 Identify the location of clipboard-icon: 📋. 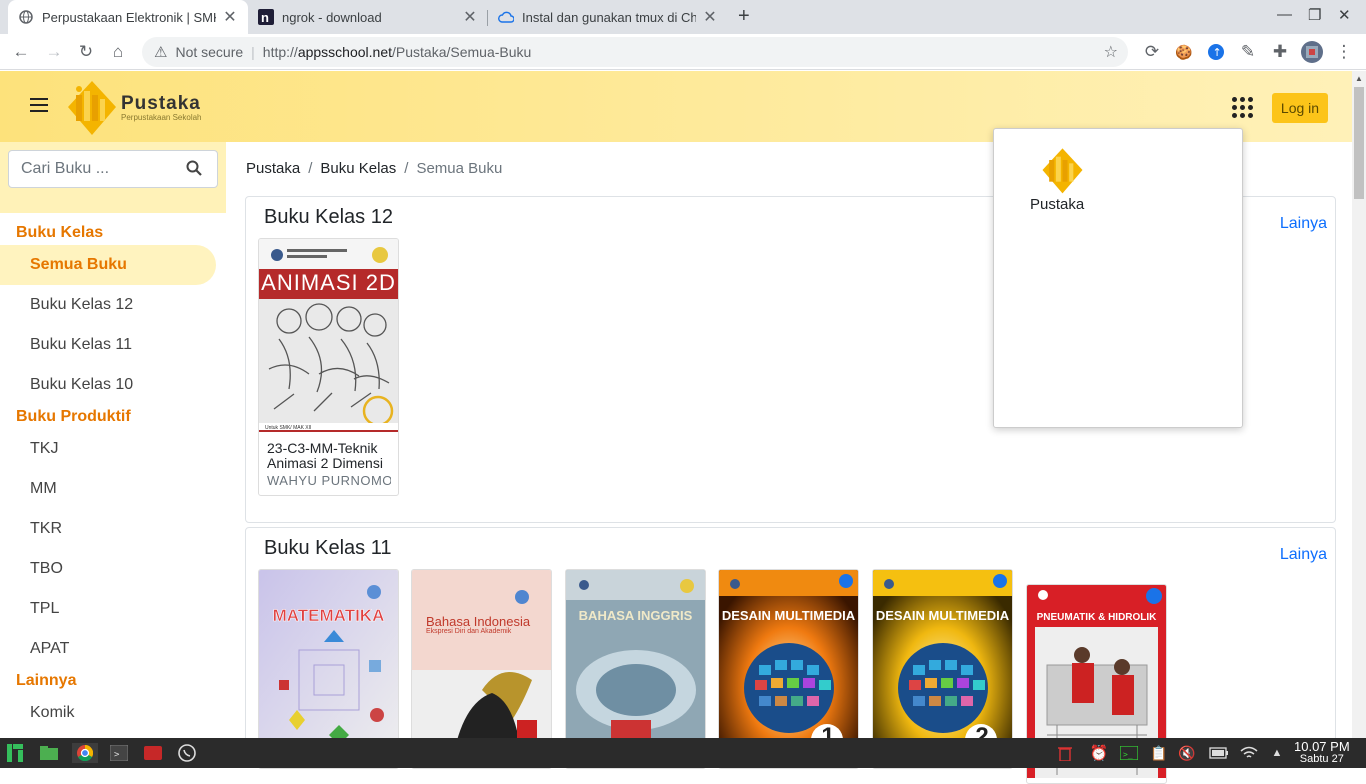
(1159, 753).